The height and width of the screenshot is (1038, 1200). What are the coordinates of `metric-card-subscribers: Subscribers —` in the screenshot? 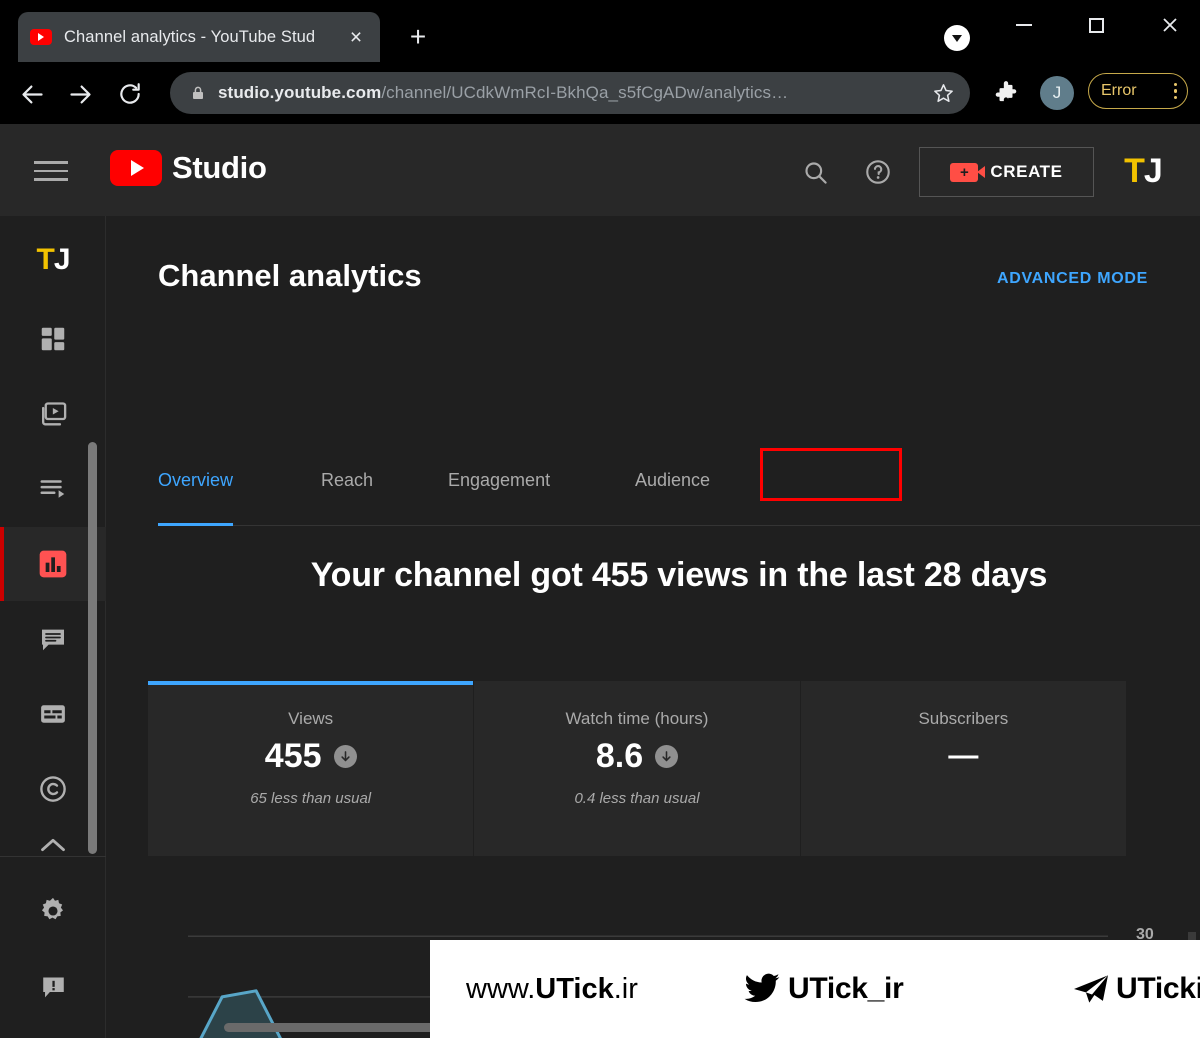 It's located at (962, 768).